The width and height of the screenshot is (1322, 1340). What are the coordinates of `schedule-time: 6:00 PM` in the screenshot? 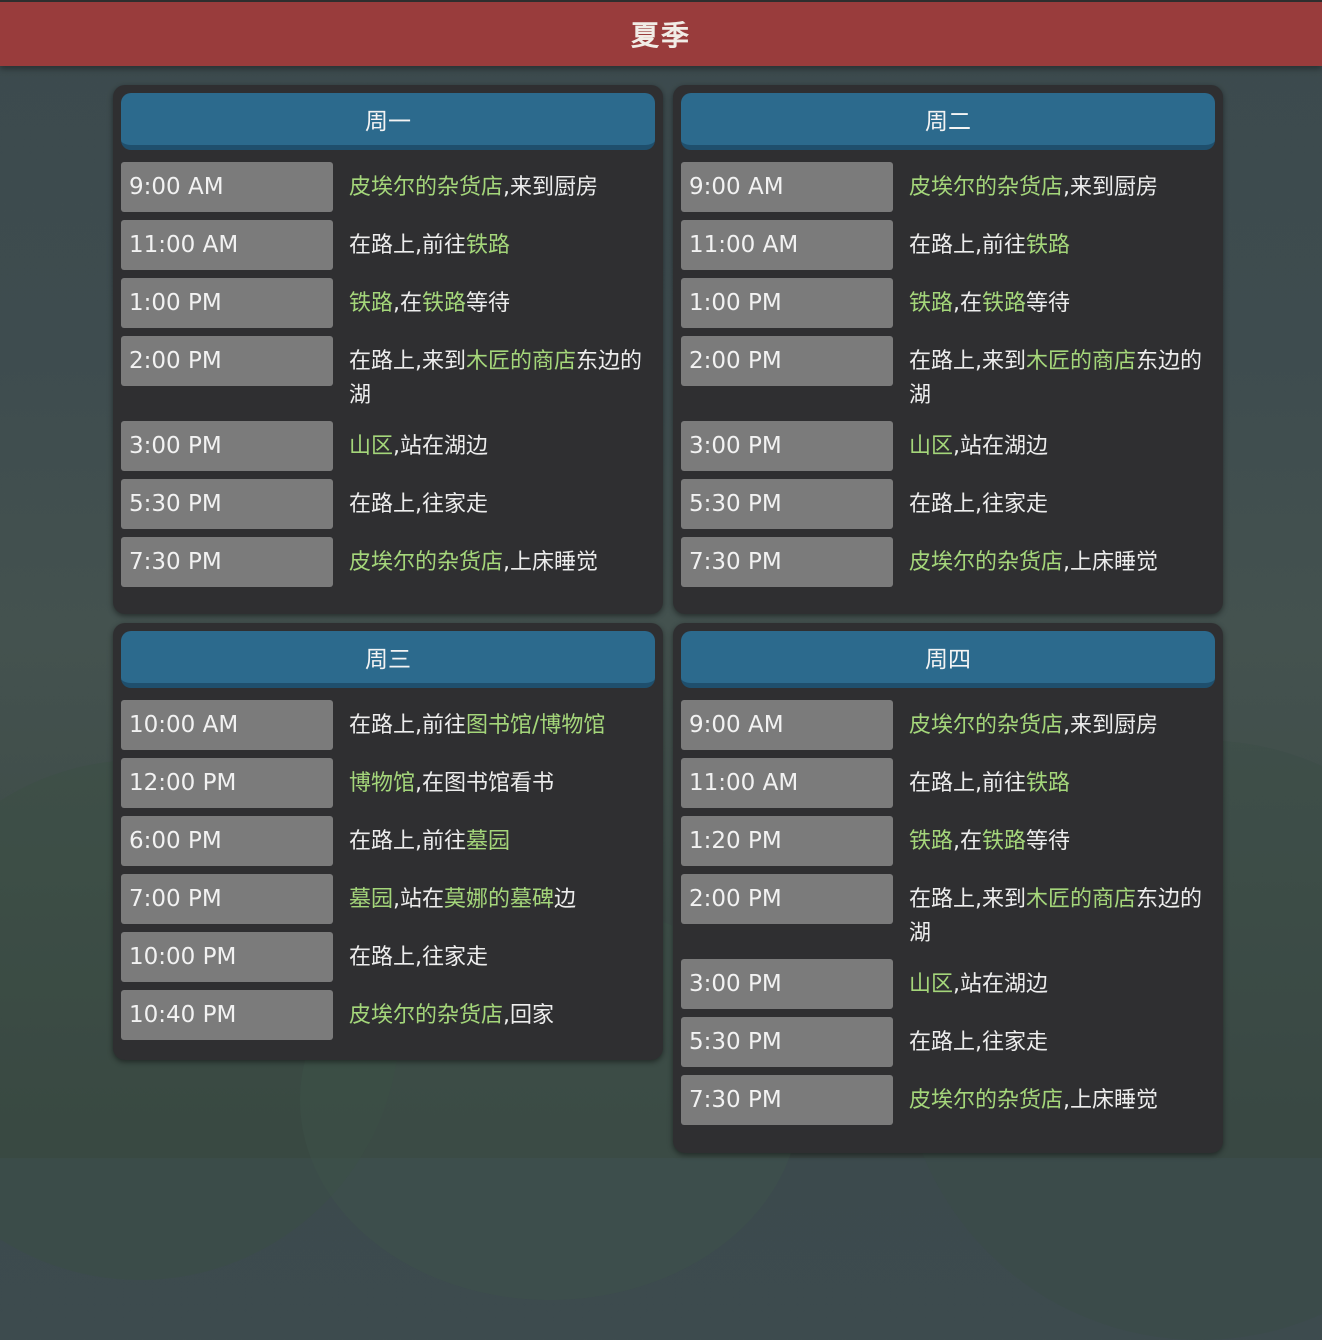 It's located at (227, 841).